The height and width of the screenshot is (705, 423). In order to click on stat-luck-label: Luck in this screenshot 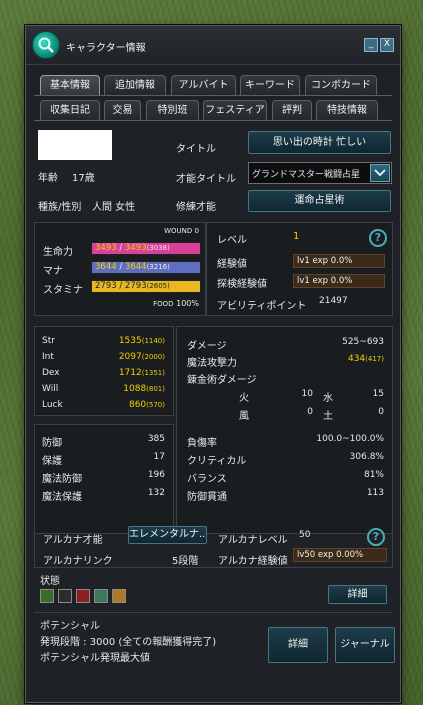, I will do `click(52, 405)`.